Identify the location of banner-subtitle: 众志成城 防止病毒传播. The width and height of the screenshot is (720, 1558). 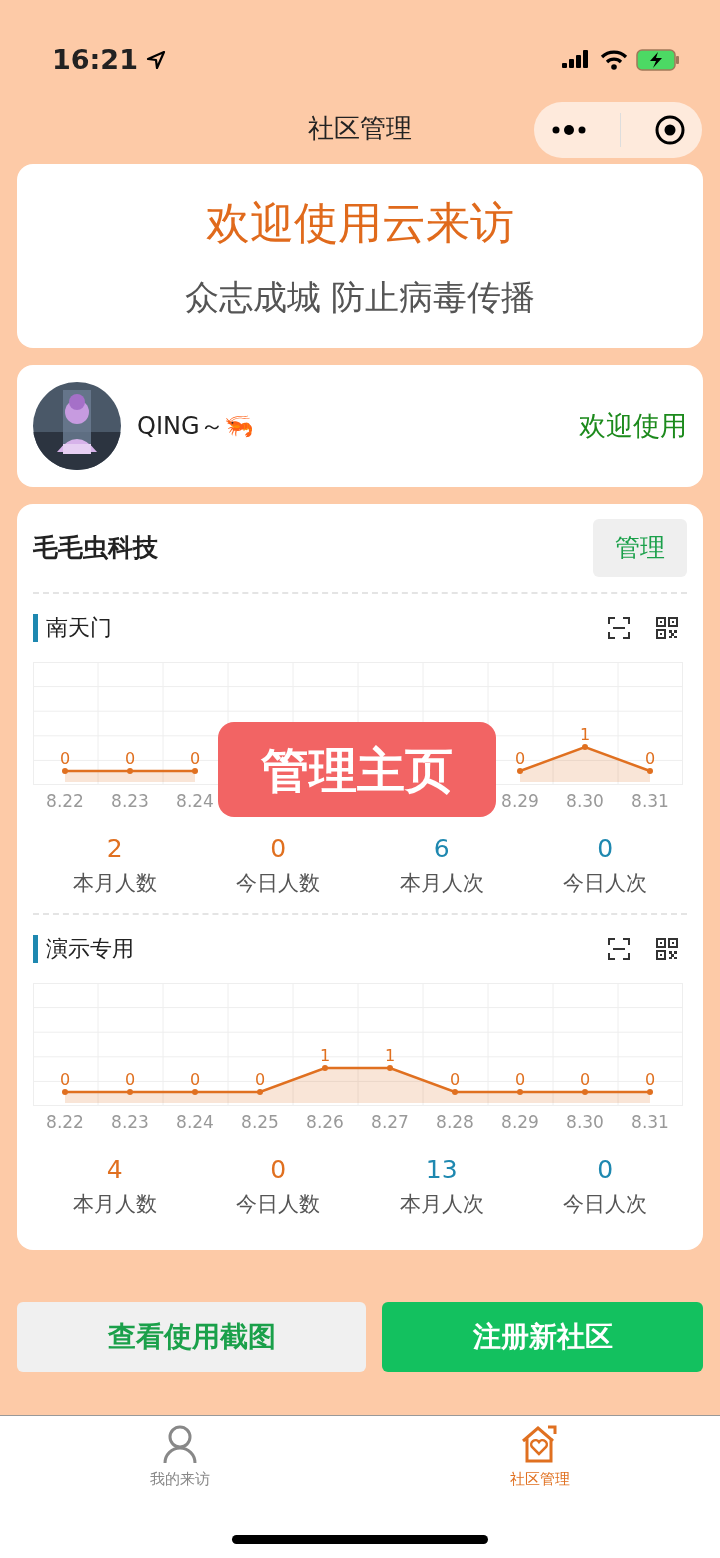
(360, 297).